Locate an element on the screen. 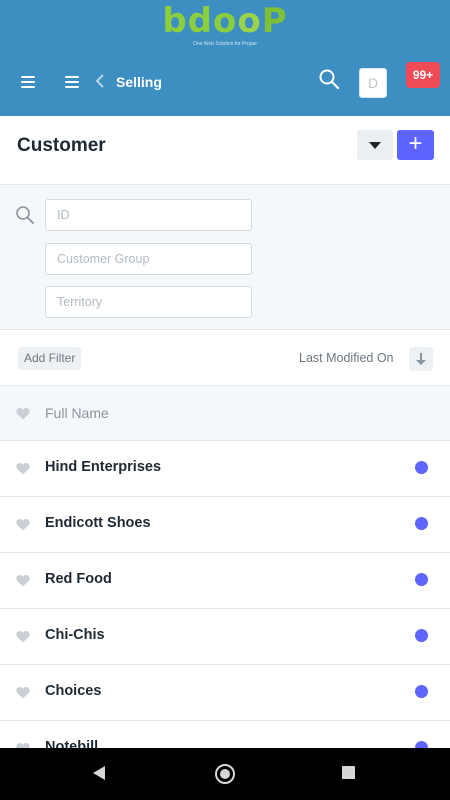 The width and height of the screenshot is (450, 800). top-navbar: Selling D 99+ is located at coordinates (225, 85).